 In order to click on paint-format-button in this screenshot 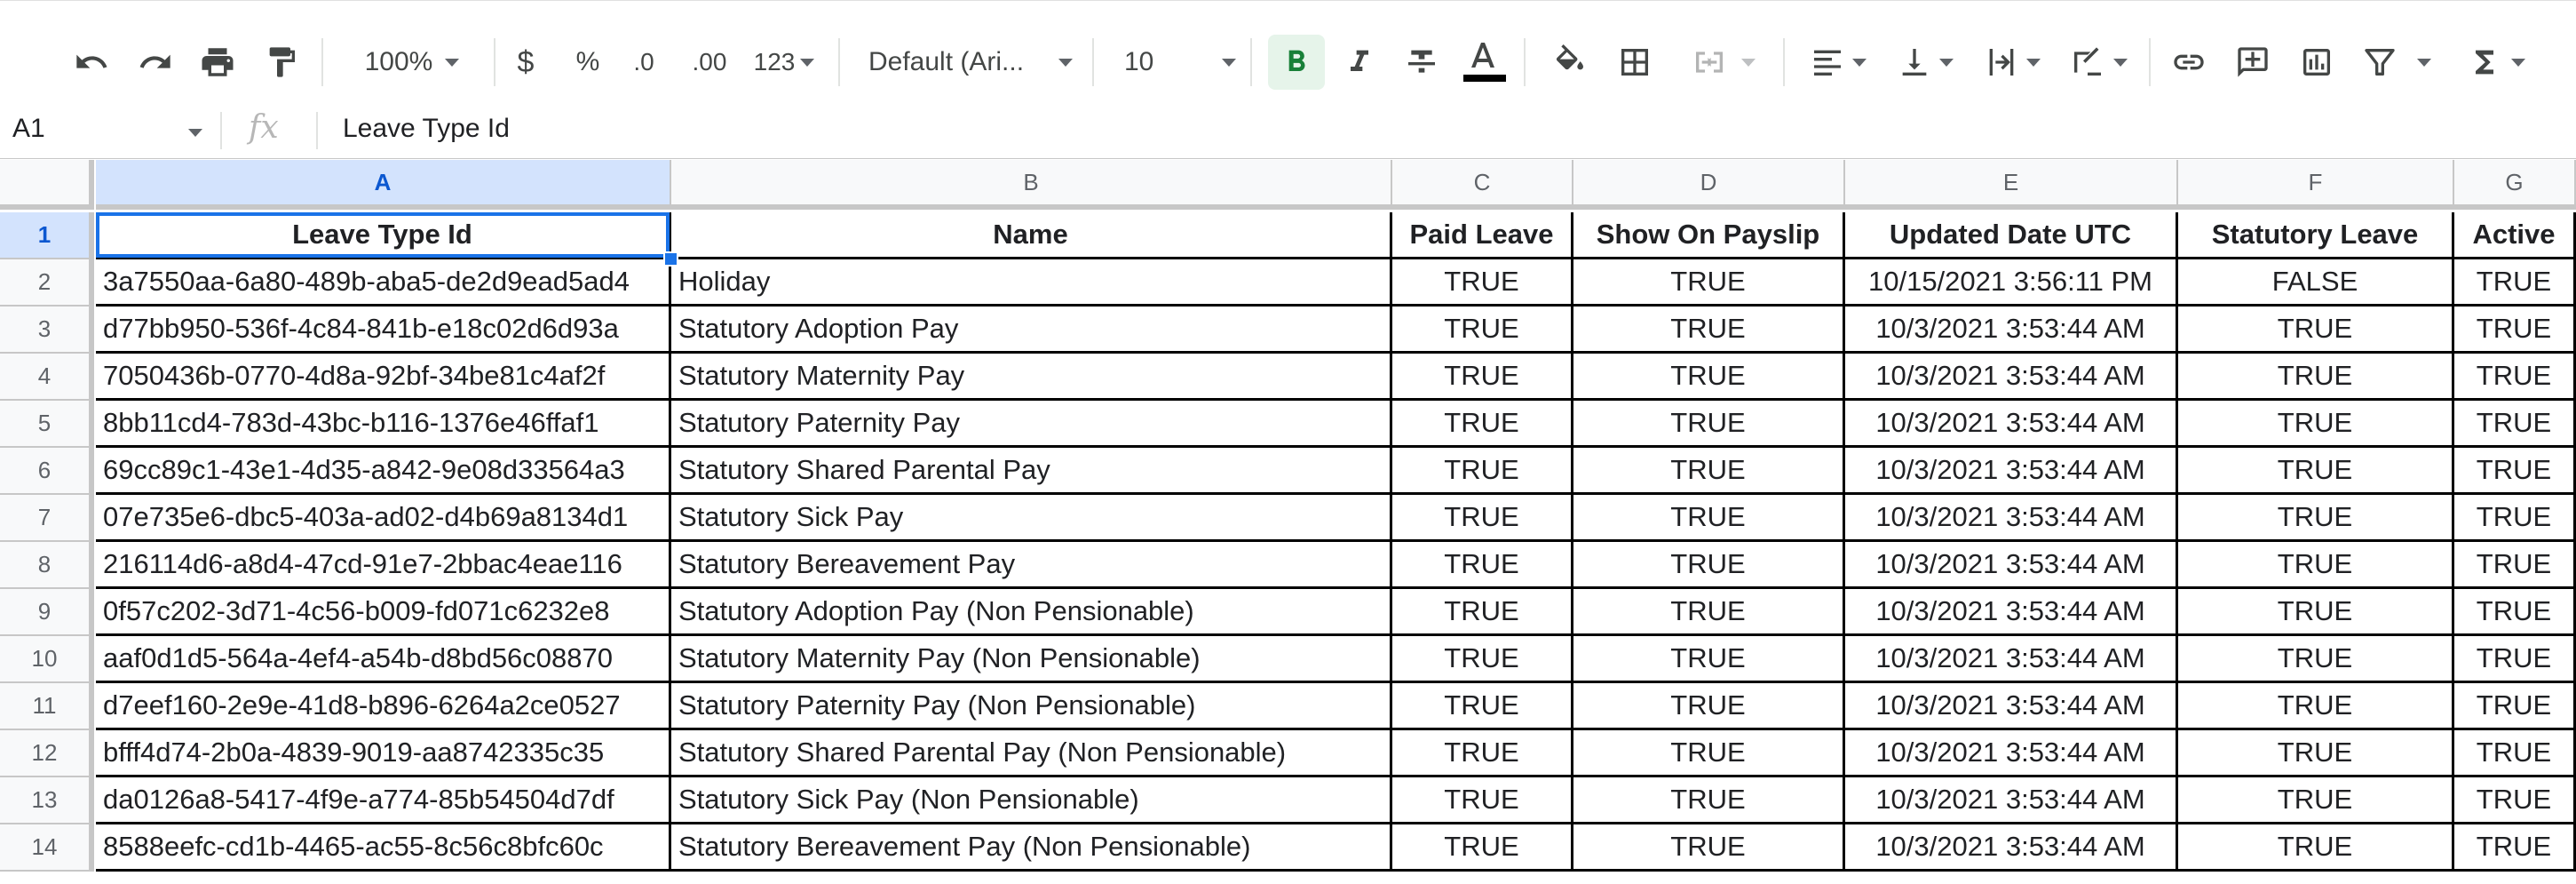, I will do `click(282, 62)`.